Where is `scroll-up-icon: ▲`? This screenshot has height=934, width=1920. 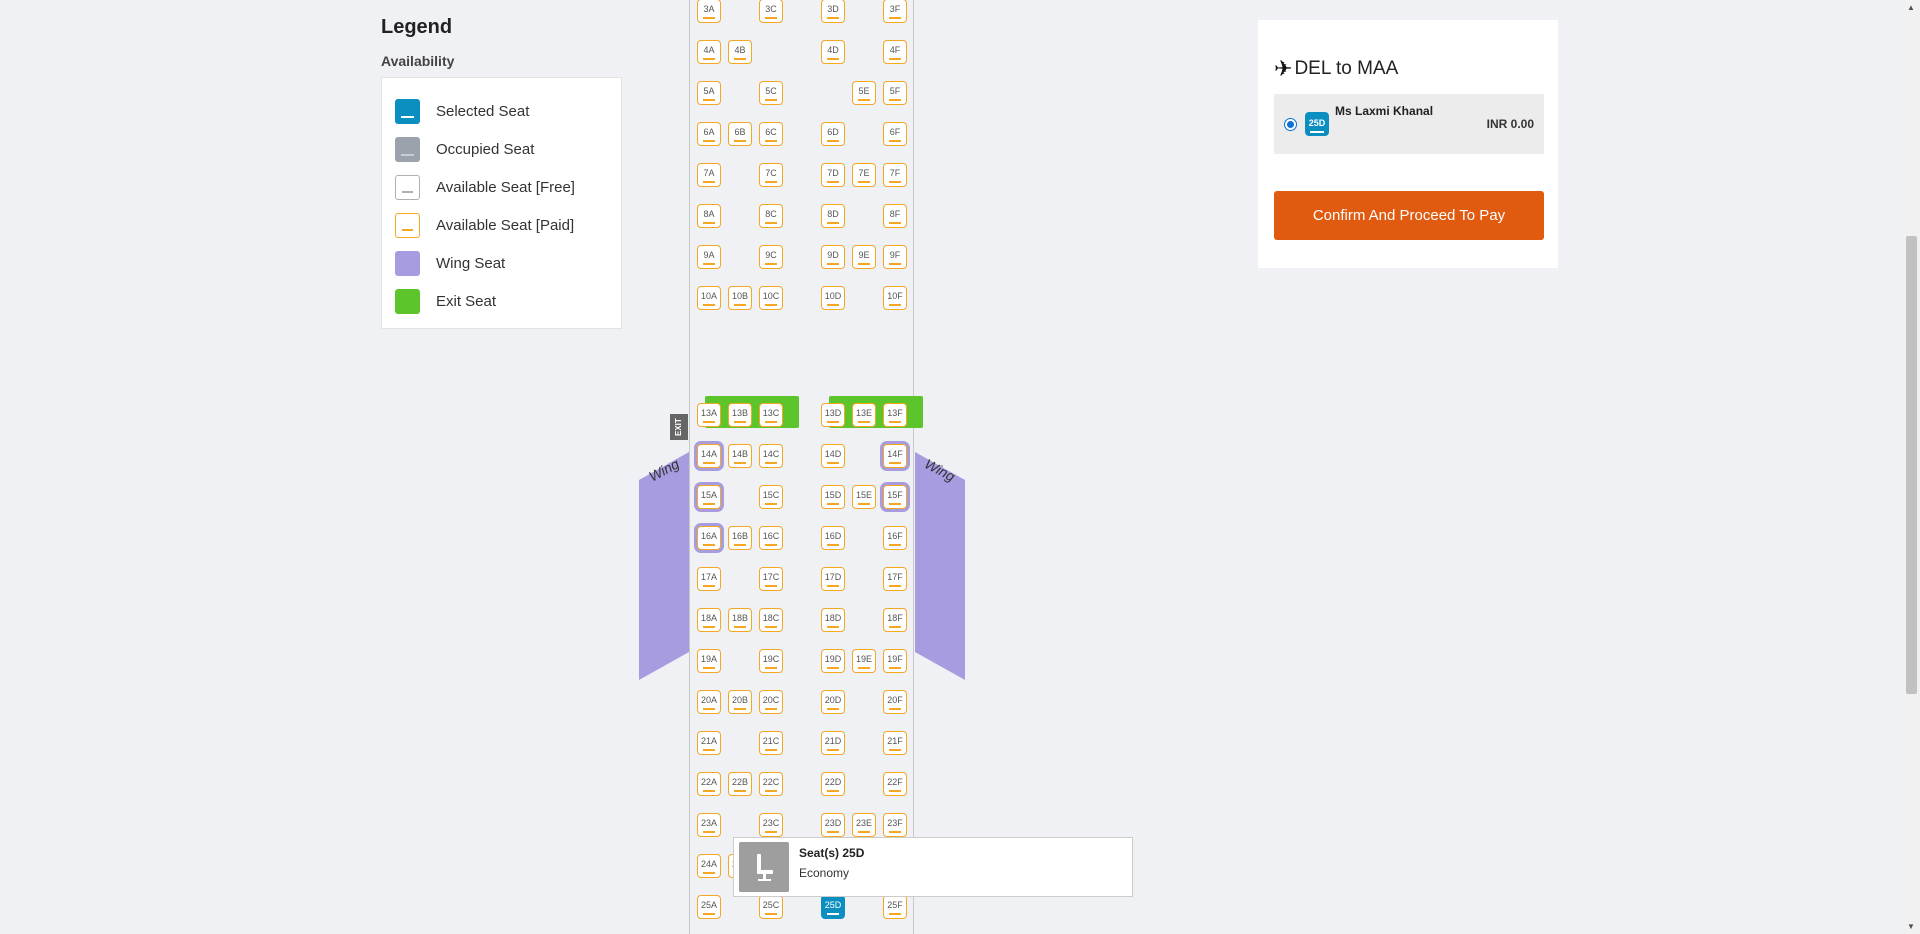
scroll-up-icon: ▲ is located at coordinates (1911, 7).